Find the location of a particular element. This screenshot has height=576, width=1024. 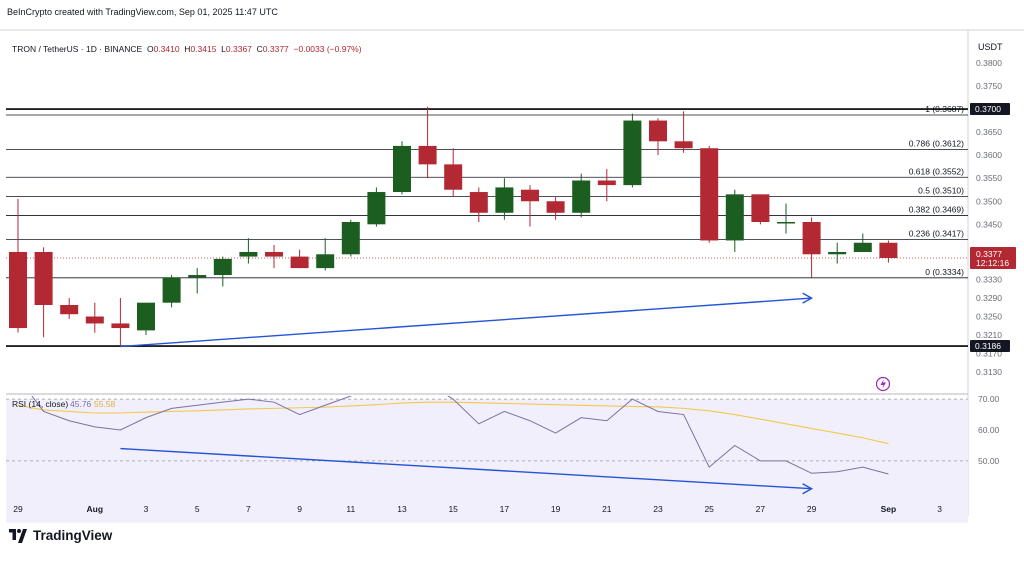

price-tick-label: 0.3450 is located at coordinates (989, 224).